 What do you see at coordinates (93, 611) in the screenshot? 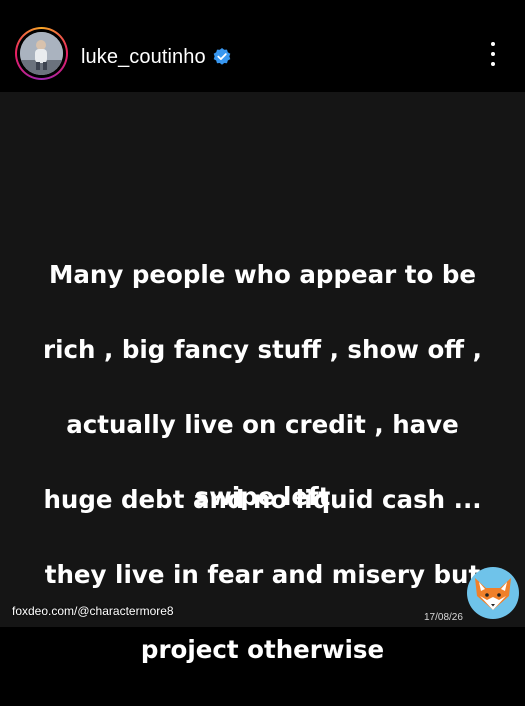
I see `watermark-url: foxdeo.com/@charactermore8` at bounding box center [93, 611].